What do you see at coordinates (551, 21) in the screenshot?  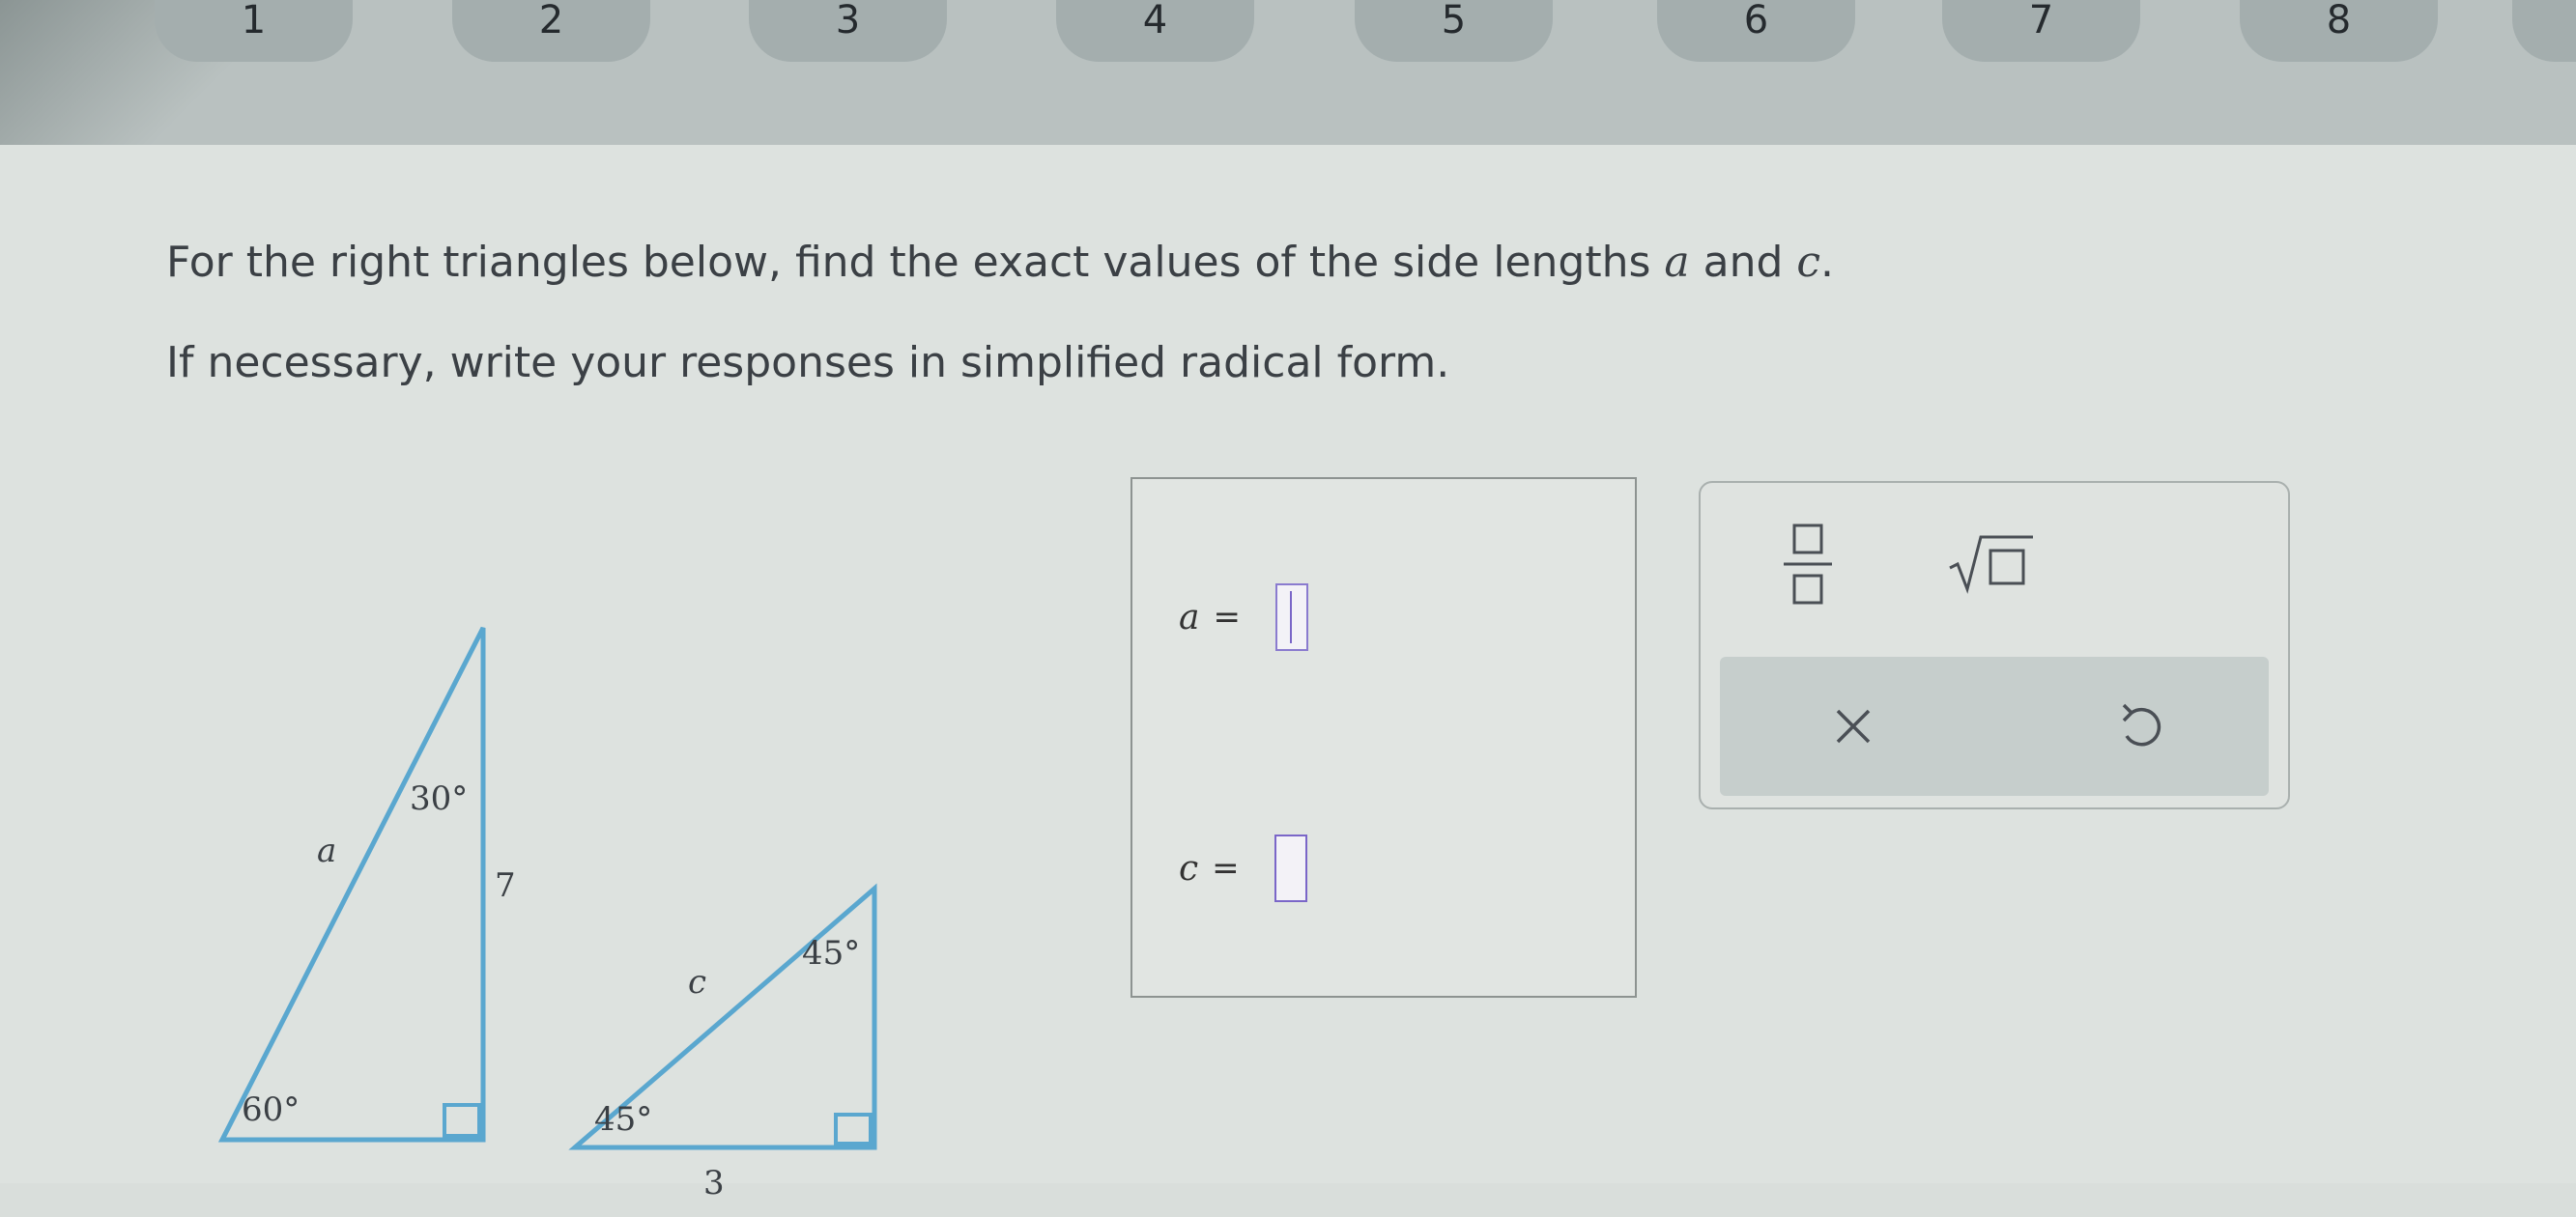 I see `question-number: 2` at bounding box center [551, 21].